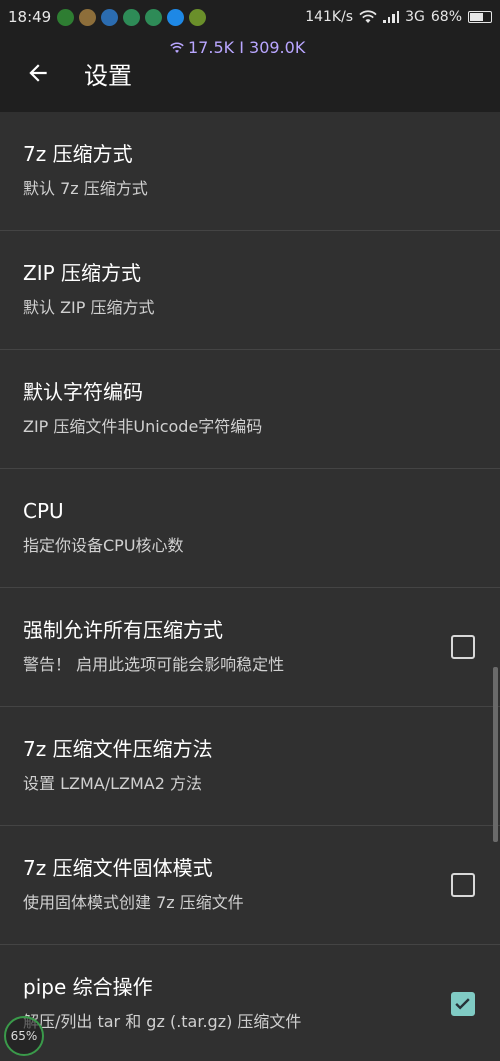  I want to click on settings-item-text: 7z 压缩文件固体模式使用固体模式创建 7z 压缩文件, so click(232, 885).